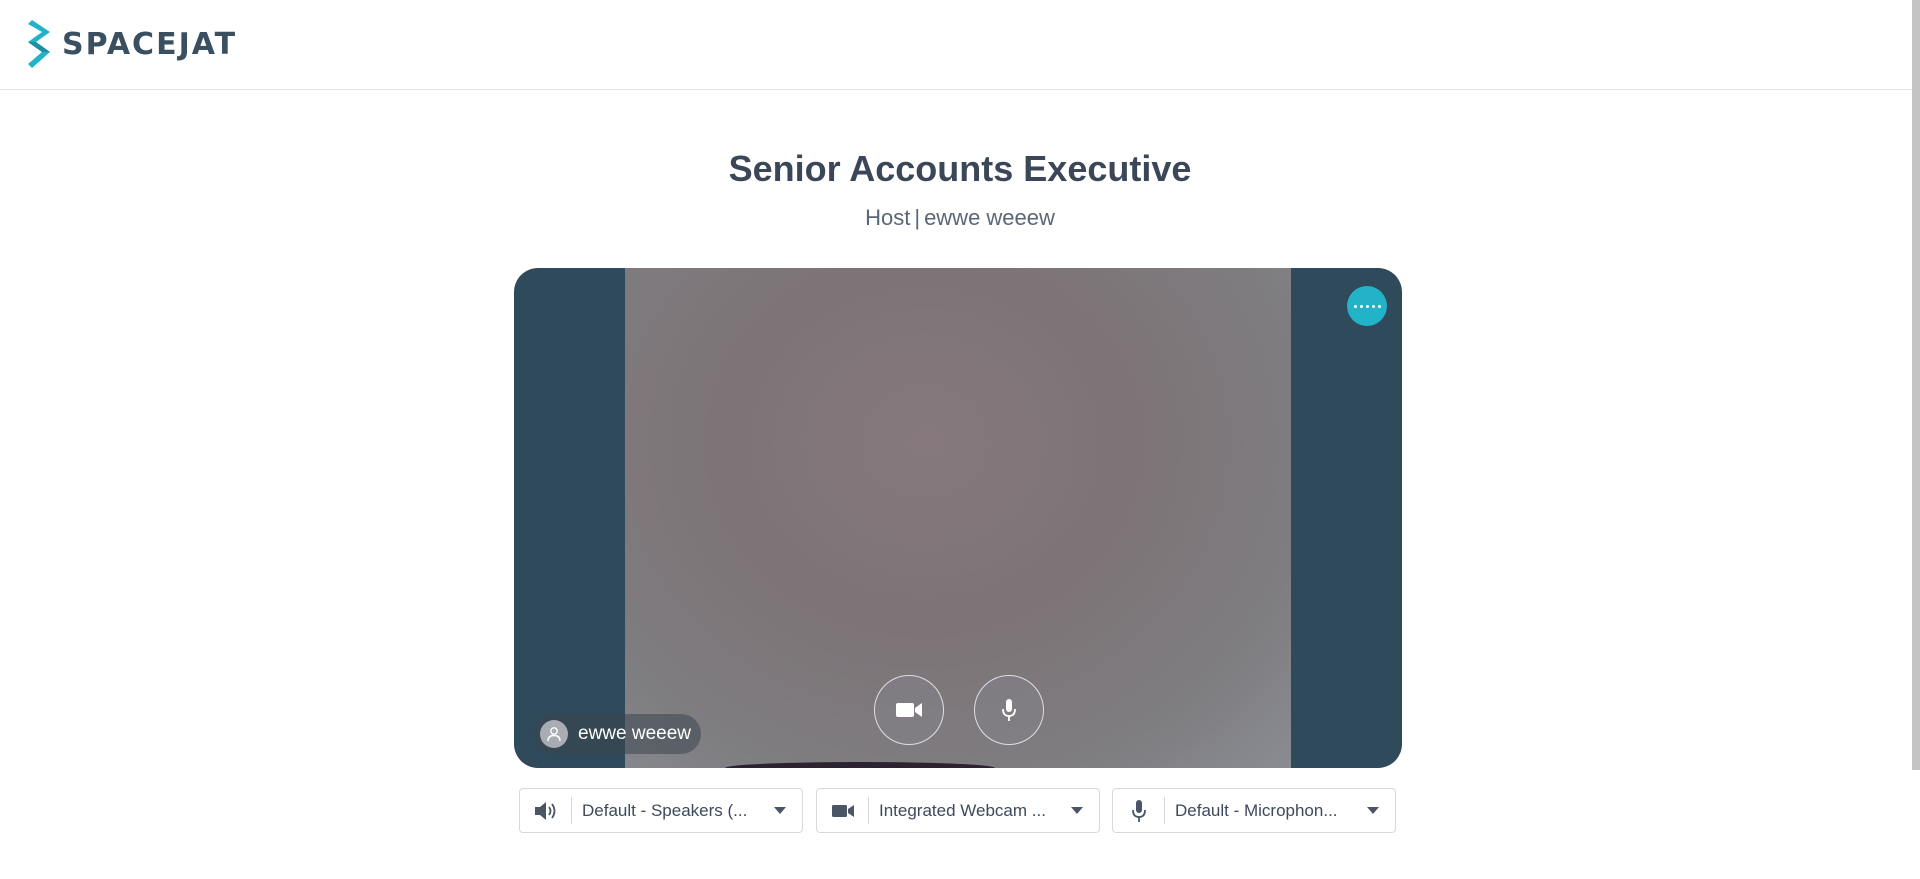 The width and height of the screenshot is (1920, 879). I want to click on speaker-icon, so click(546, 810).